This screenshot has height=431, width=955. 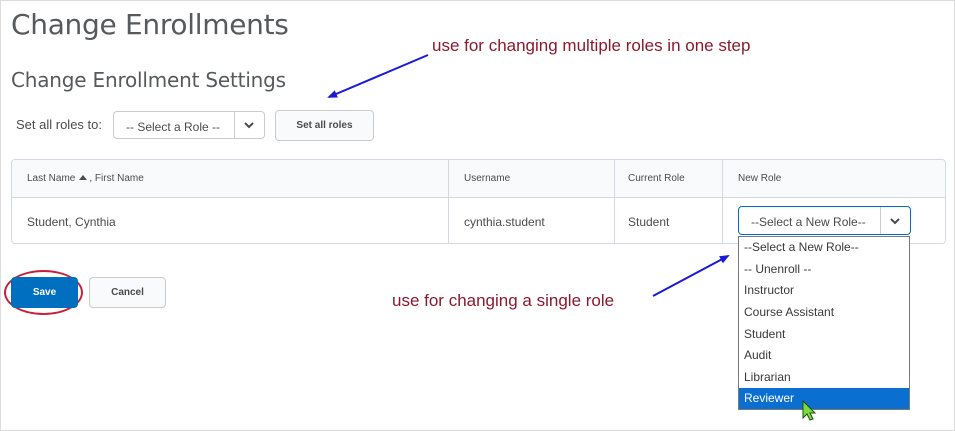 I want to click on mouse-cursor-icon, so click(x=809, y=410).